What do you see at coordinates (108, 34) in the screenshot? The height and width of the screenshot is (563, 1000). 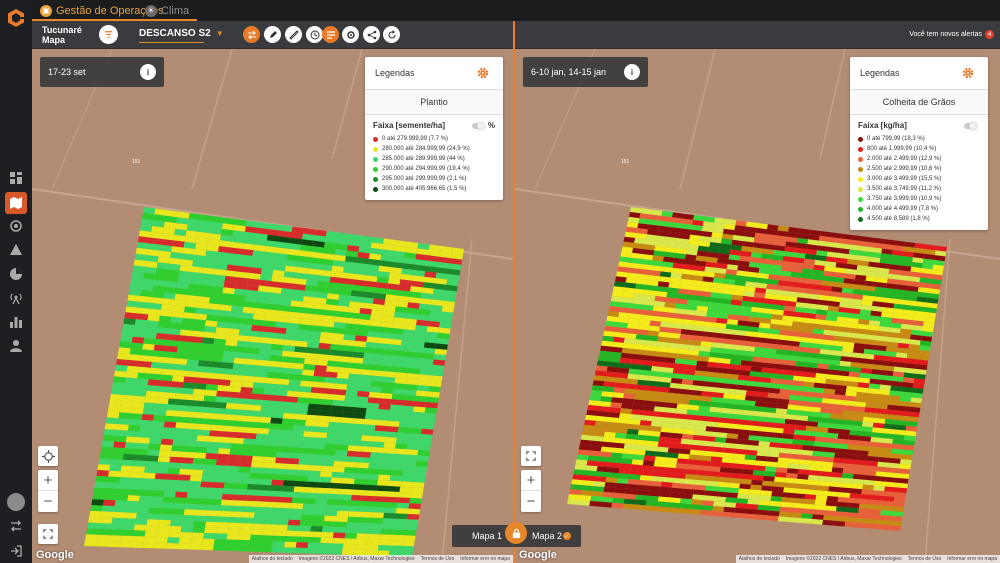 I see `filter-button` at bounding box center [108, 34].